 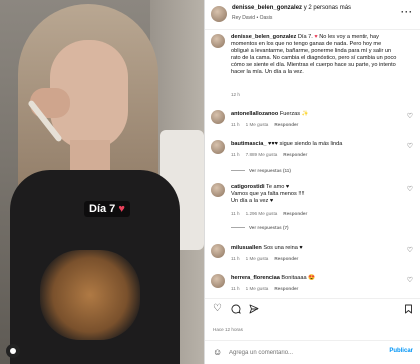 What do you see at coordinates (254, 114) in the screenshot?
I see `comment-username: antonellallozanoo` at bounding box center [254, 114].